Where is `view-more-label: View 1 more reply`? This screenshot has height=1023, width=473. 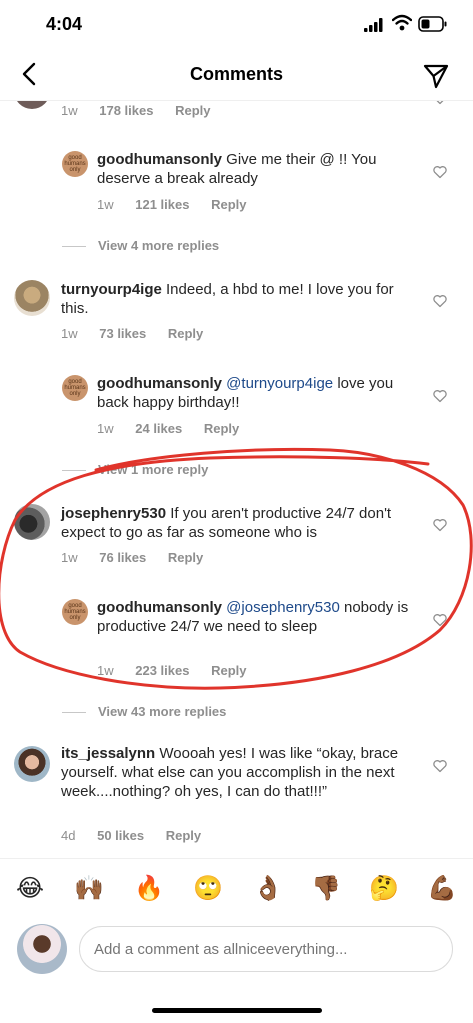
view-more-label: View 1 more reply is located at coordinates (153, 469).